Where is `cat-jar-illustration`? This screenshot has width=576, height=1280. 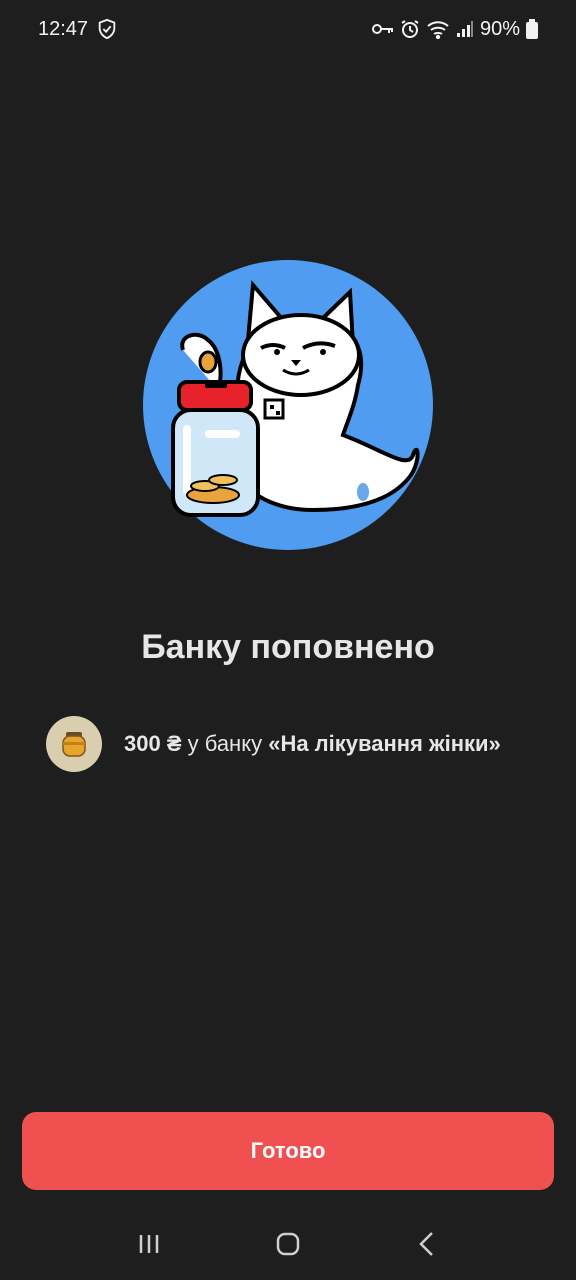 cat-jar-illustration is located at coordinates (288, 405).